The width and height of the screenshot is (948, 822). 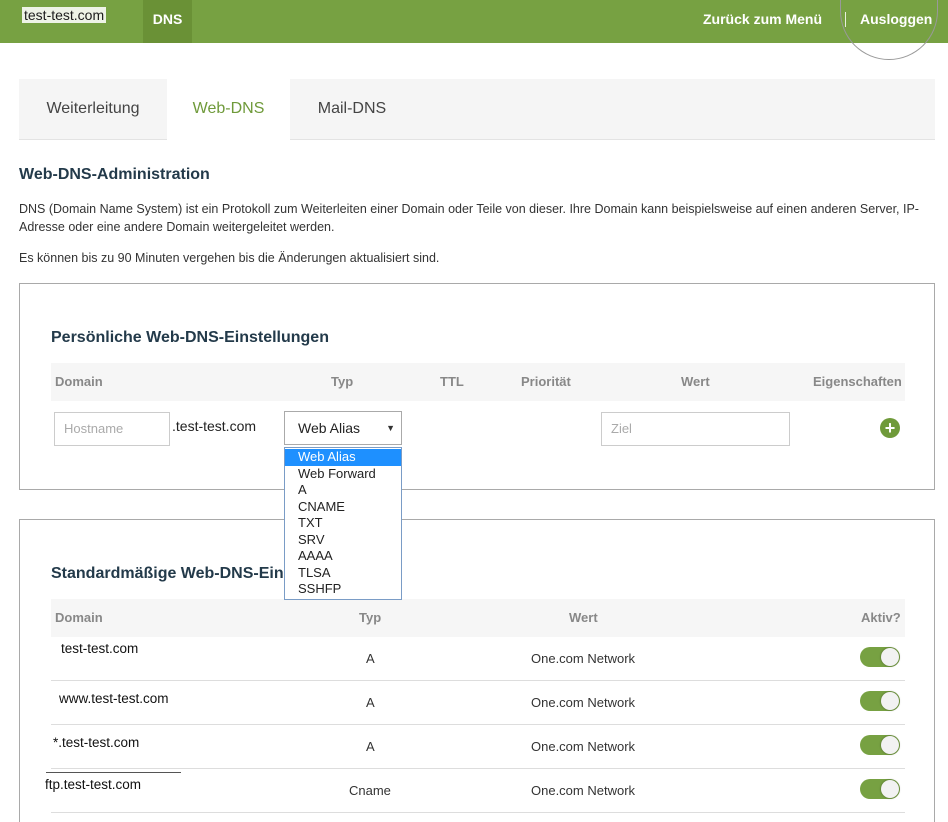 I want to click on back-to-menu-link: Zurück zum Menü, so click(x=762, y=19).